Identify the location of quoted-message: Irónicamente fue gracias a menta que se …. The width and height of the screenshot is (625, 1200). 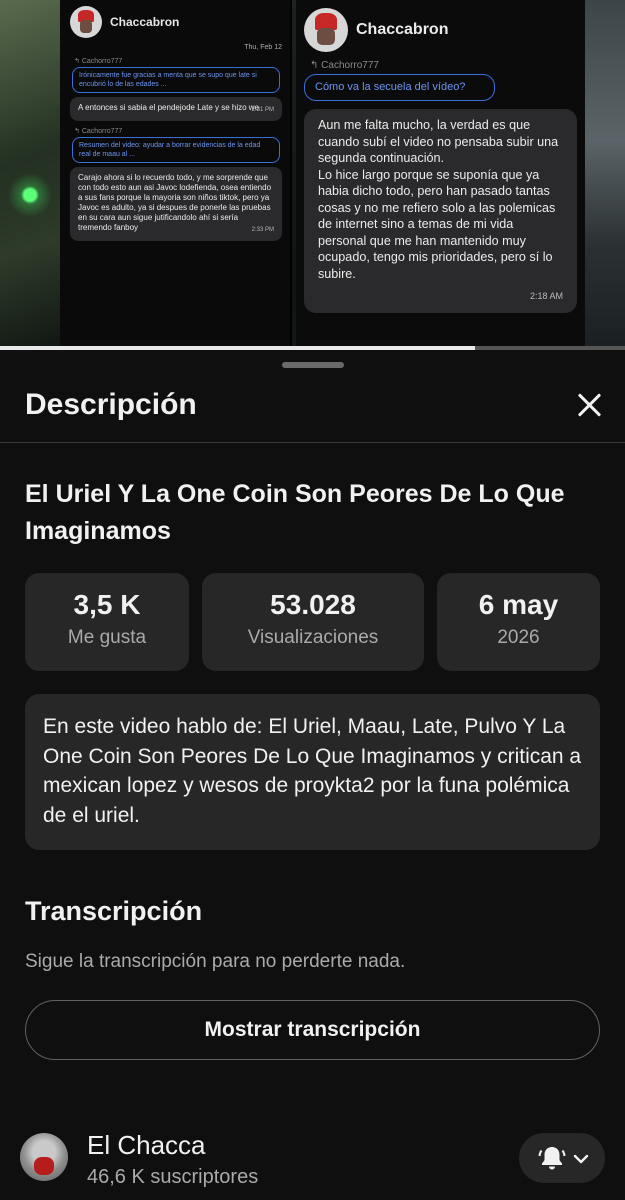
(176, 80).